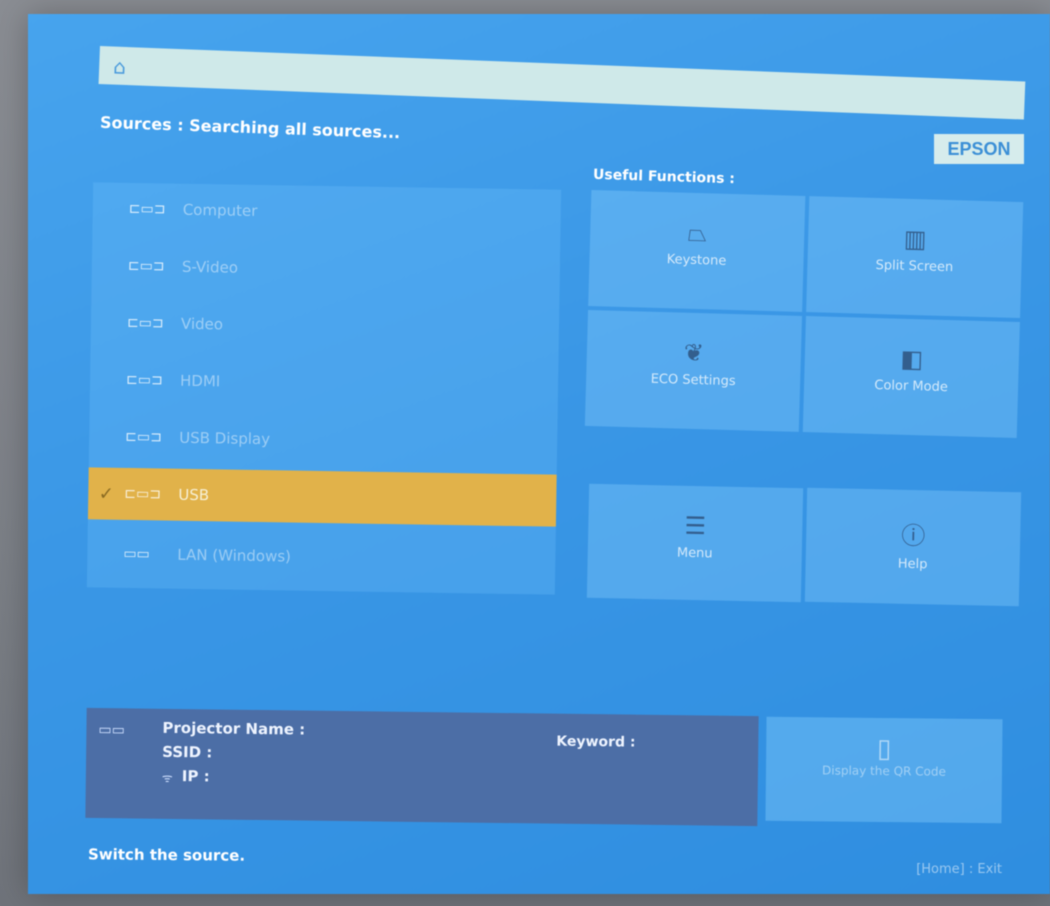 The width and height of the screenshot is (1050, 906). I want to click on source-label: USB Display, so click(225, 438).